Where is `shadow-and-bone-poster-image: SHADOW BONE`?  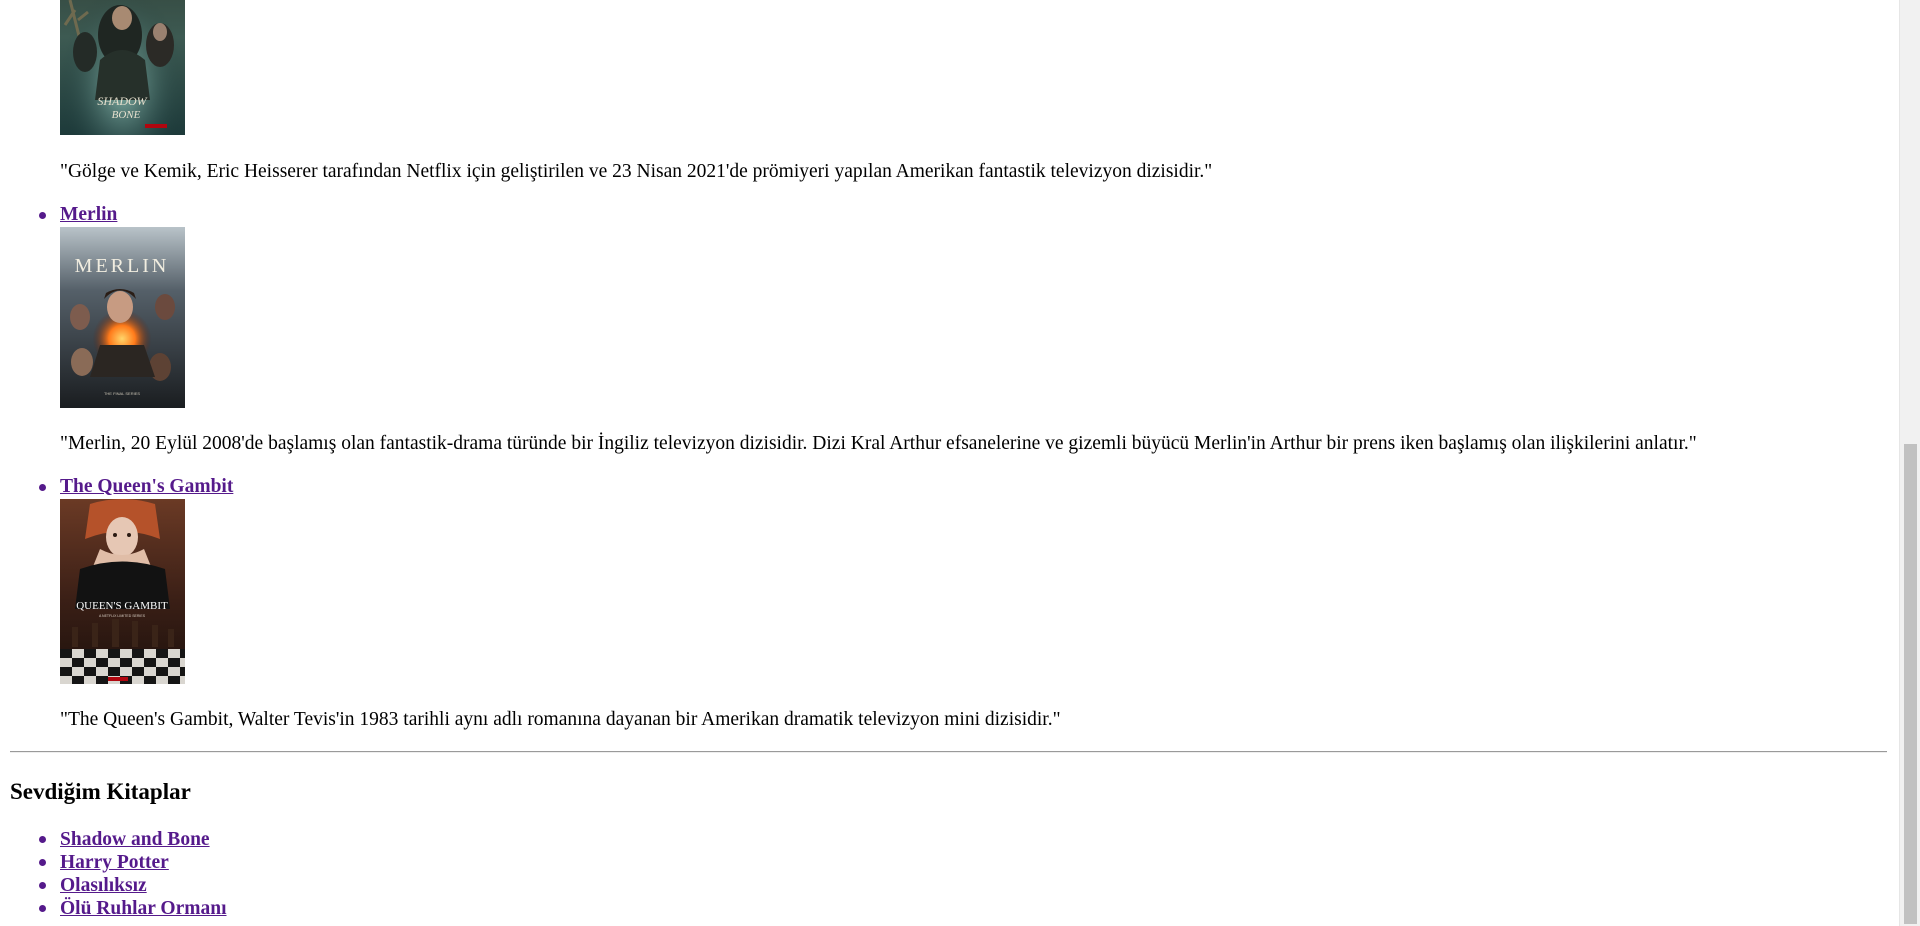
shadow-and-bone-poster-image: SHADOW BONE is located at coordinates (122, 67).